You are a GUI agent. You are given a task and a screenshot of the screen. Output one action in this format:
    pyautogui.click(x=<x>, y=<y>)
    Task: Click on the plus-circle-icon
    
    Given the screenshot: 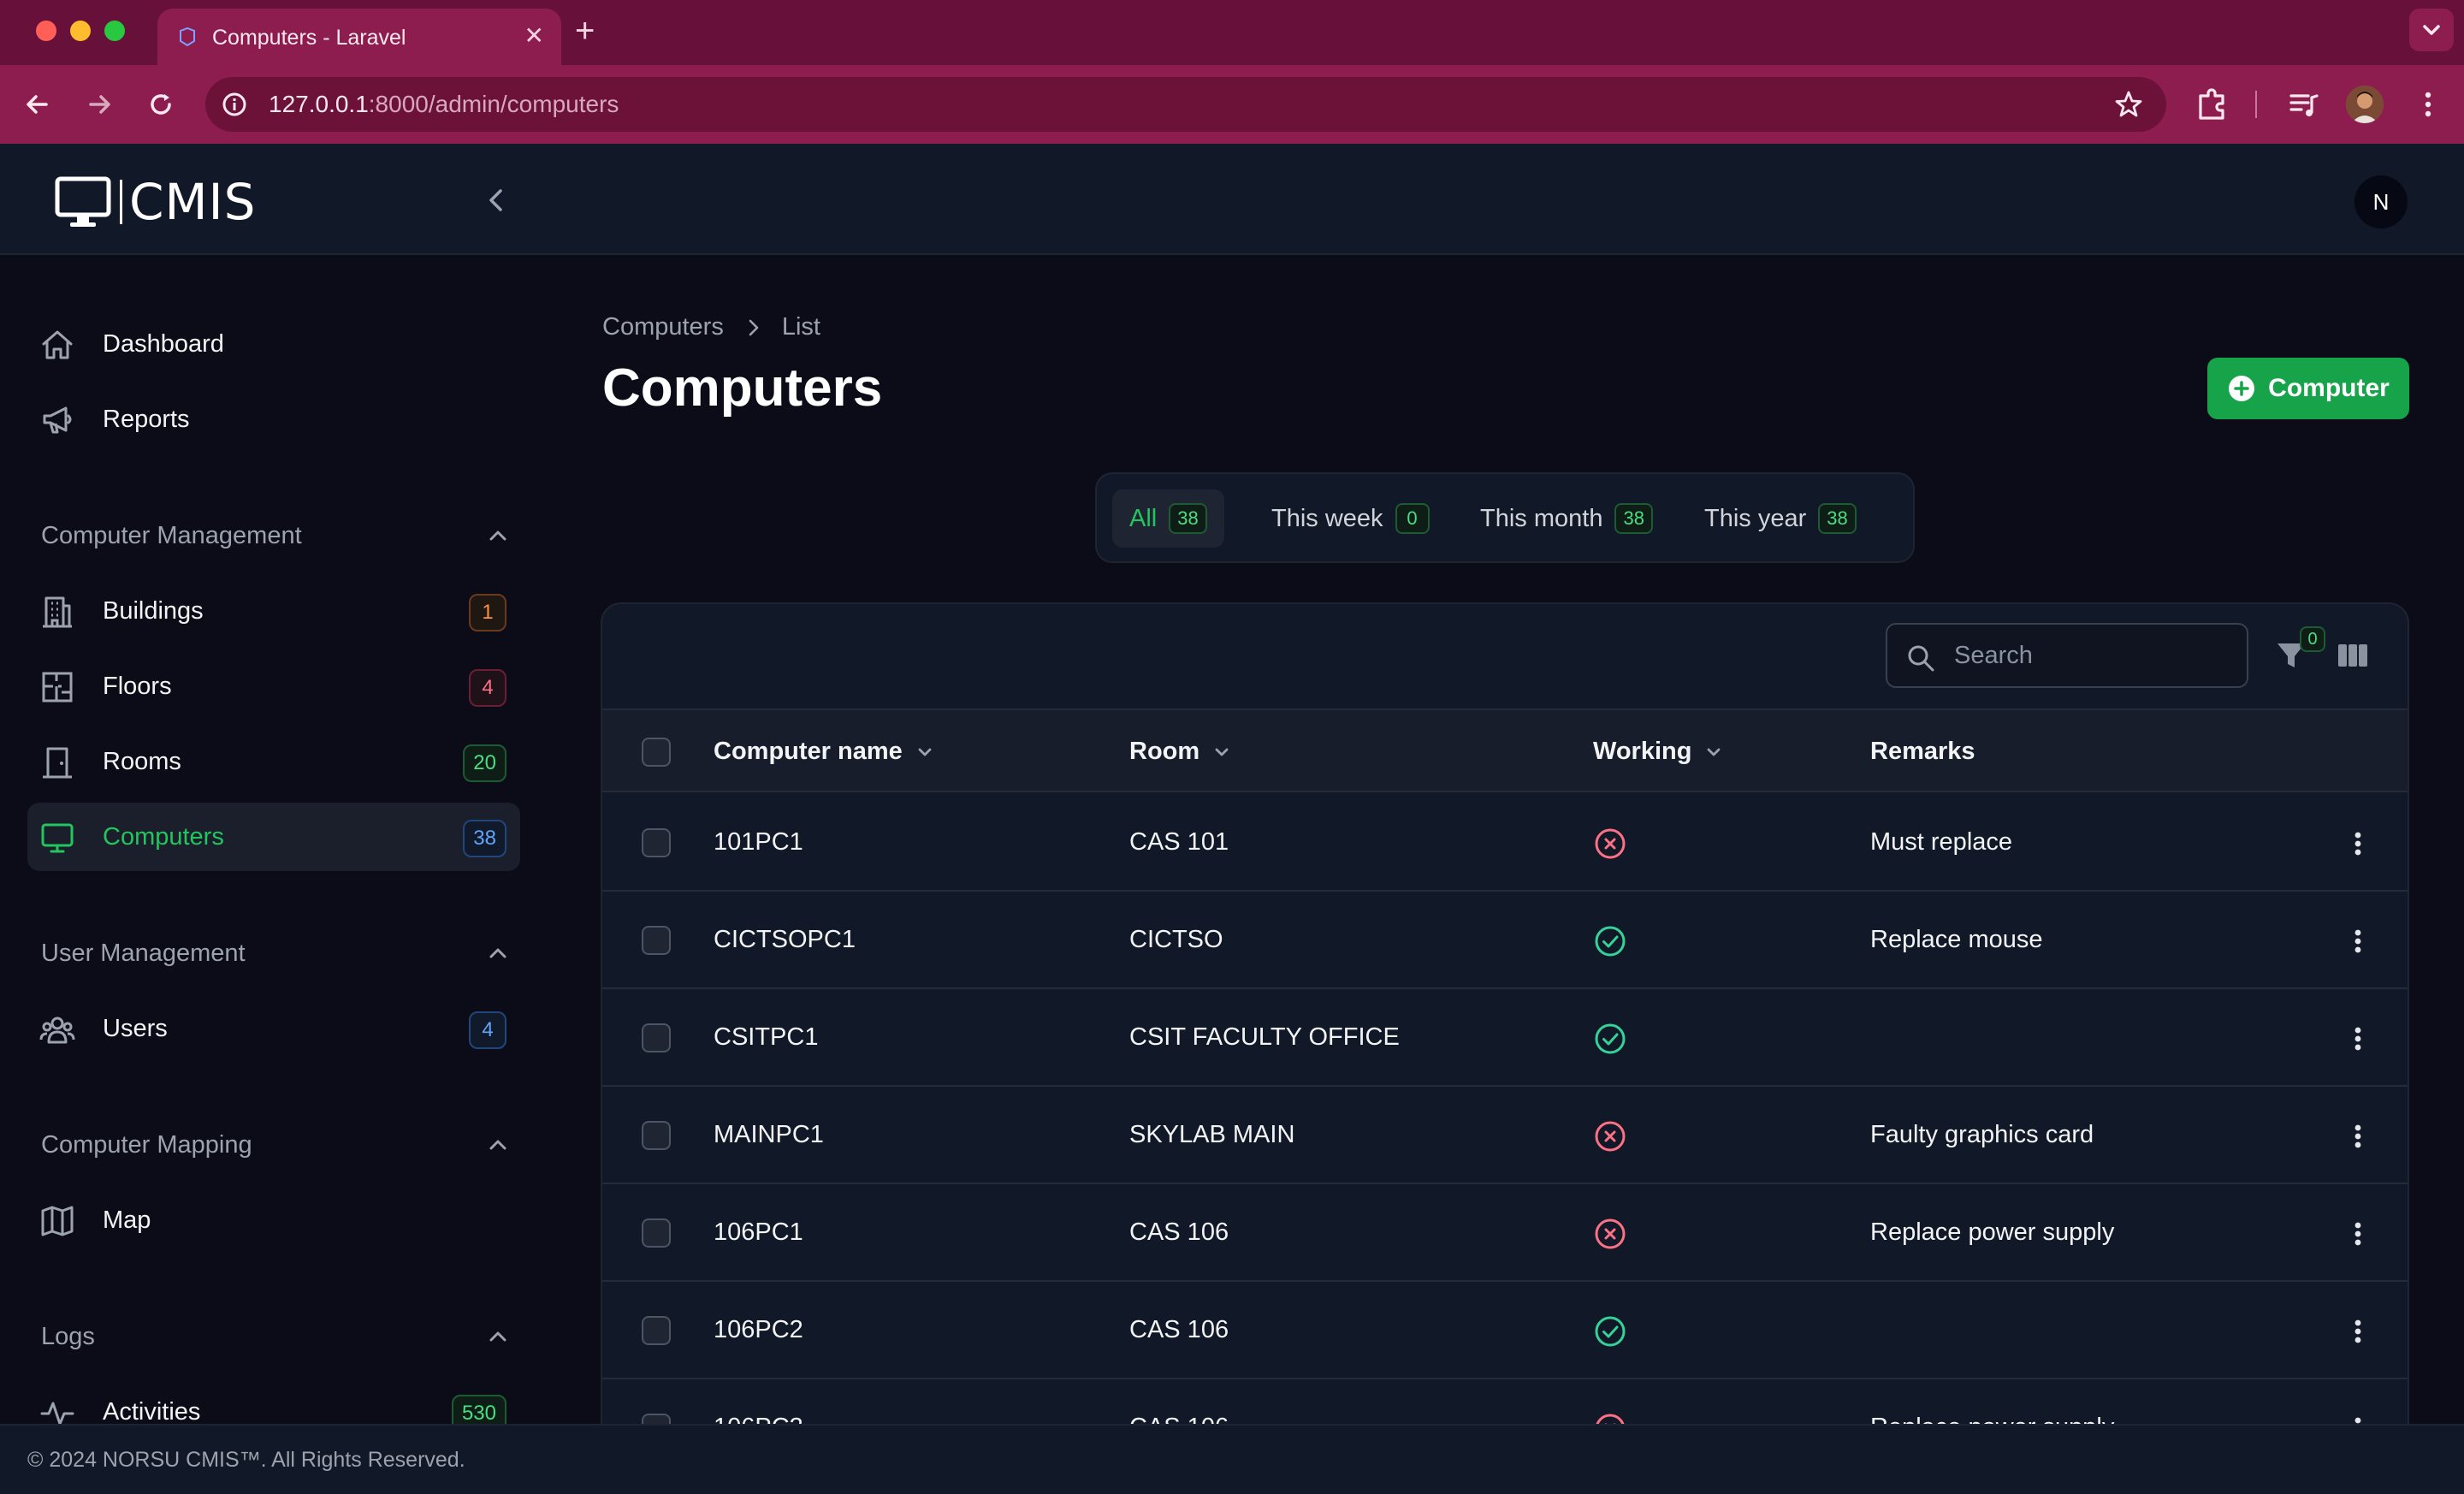 What is the action you would take?
    pyautogui.click(x=2242, y=388)
    